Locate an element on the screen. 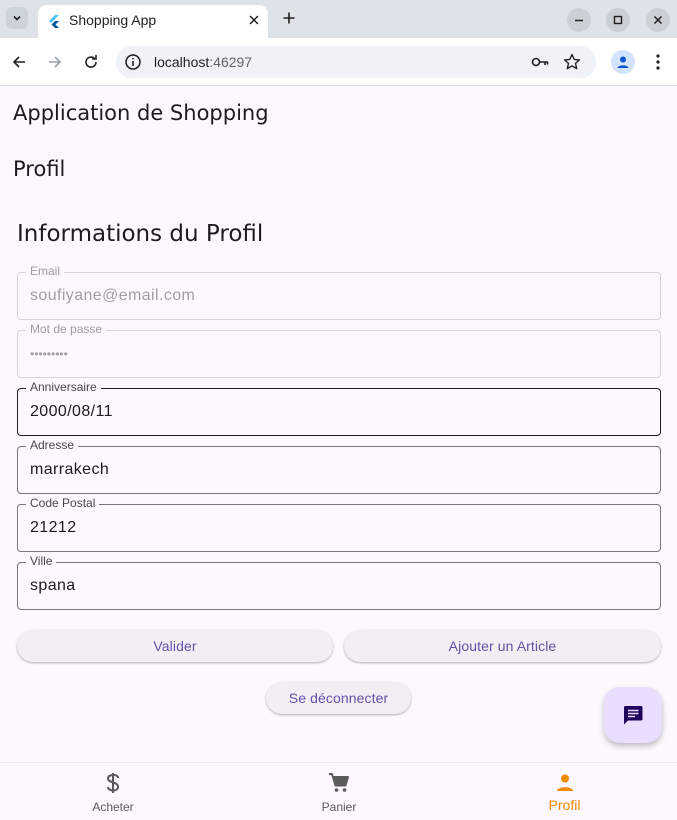 Image resolution: width=677 pixels, height=820 pixels. back-button is located at coordinates (19, 62).